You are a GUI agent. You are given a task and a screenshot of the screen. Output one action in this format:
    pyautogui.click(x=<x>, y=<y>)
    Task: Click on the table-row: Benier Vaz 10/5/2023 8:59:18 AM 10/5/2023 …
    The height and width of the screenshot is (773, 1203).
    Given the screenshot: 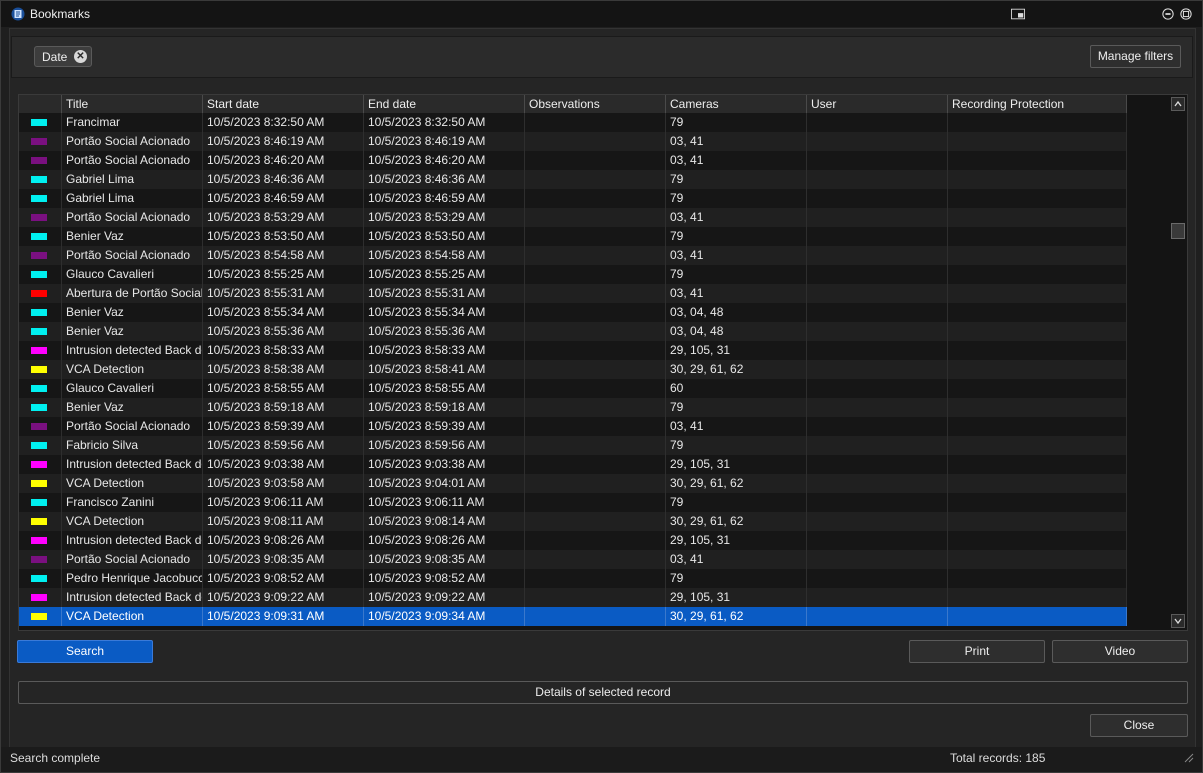 What is the action you would take?
    pyautogui.click(x=573, y=407)
    